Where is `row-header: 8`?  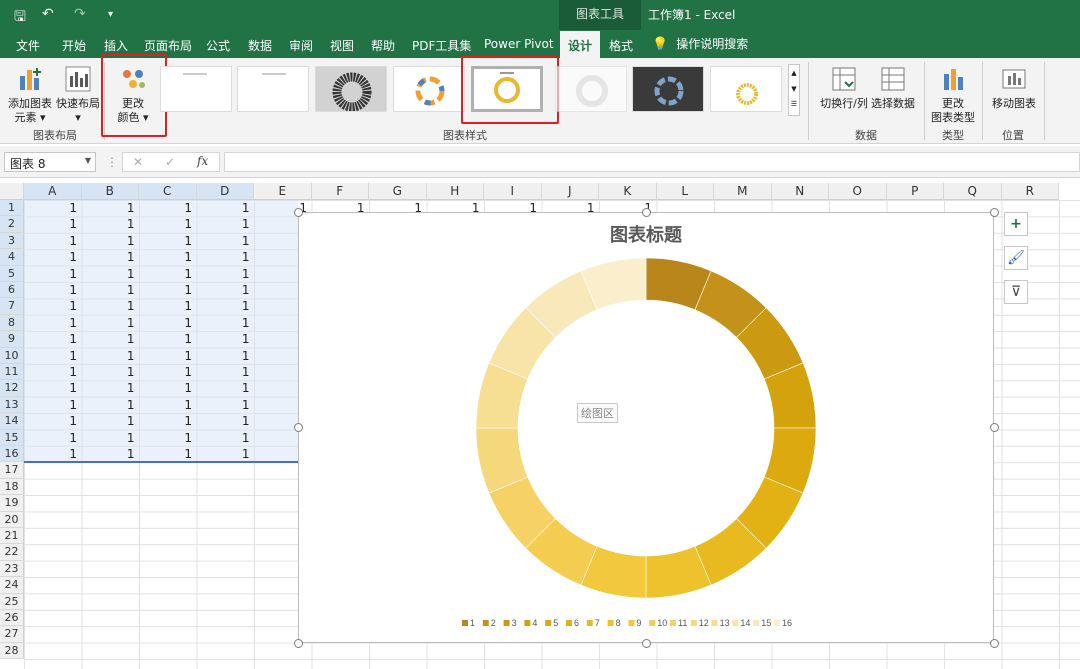
row-header: 8 is located at coordinates (12, 323).